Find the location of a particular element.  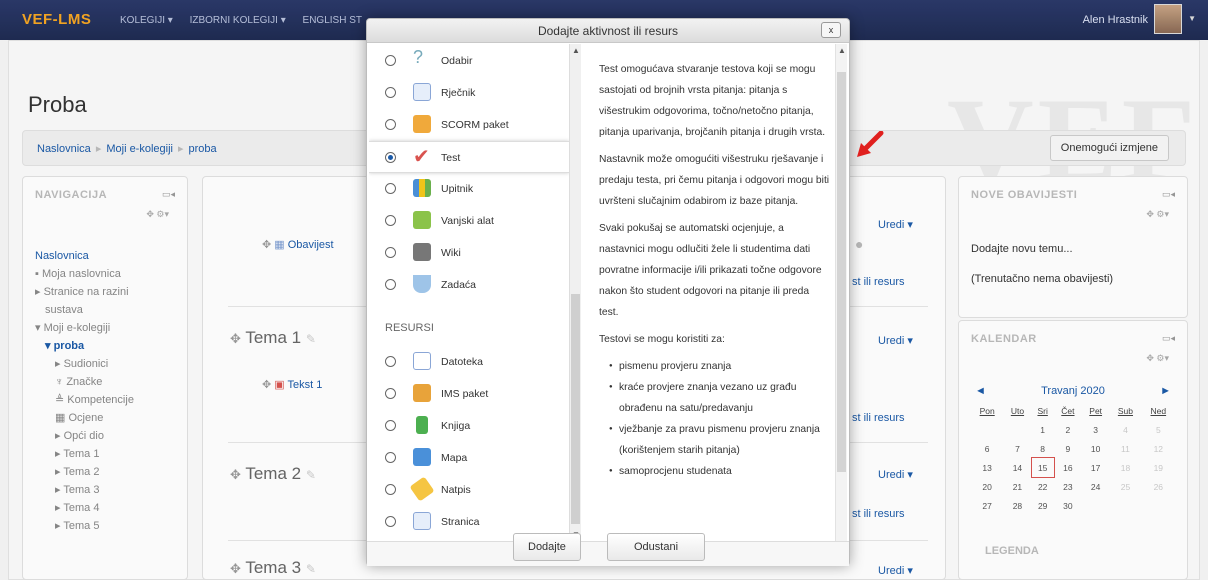

option-rjecnik: Rječnik is located at coordinates (469, 93).